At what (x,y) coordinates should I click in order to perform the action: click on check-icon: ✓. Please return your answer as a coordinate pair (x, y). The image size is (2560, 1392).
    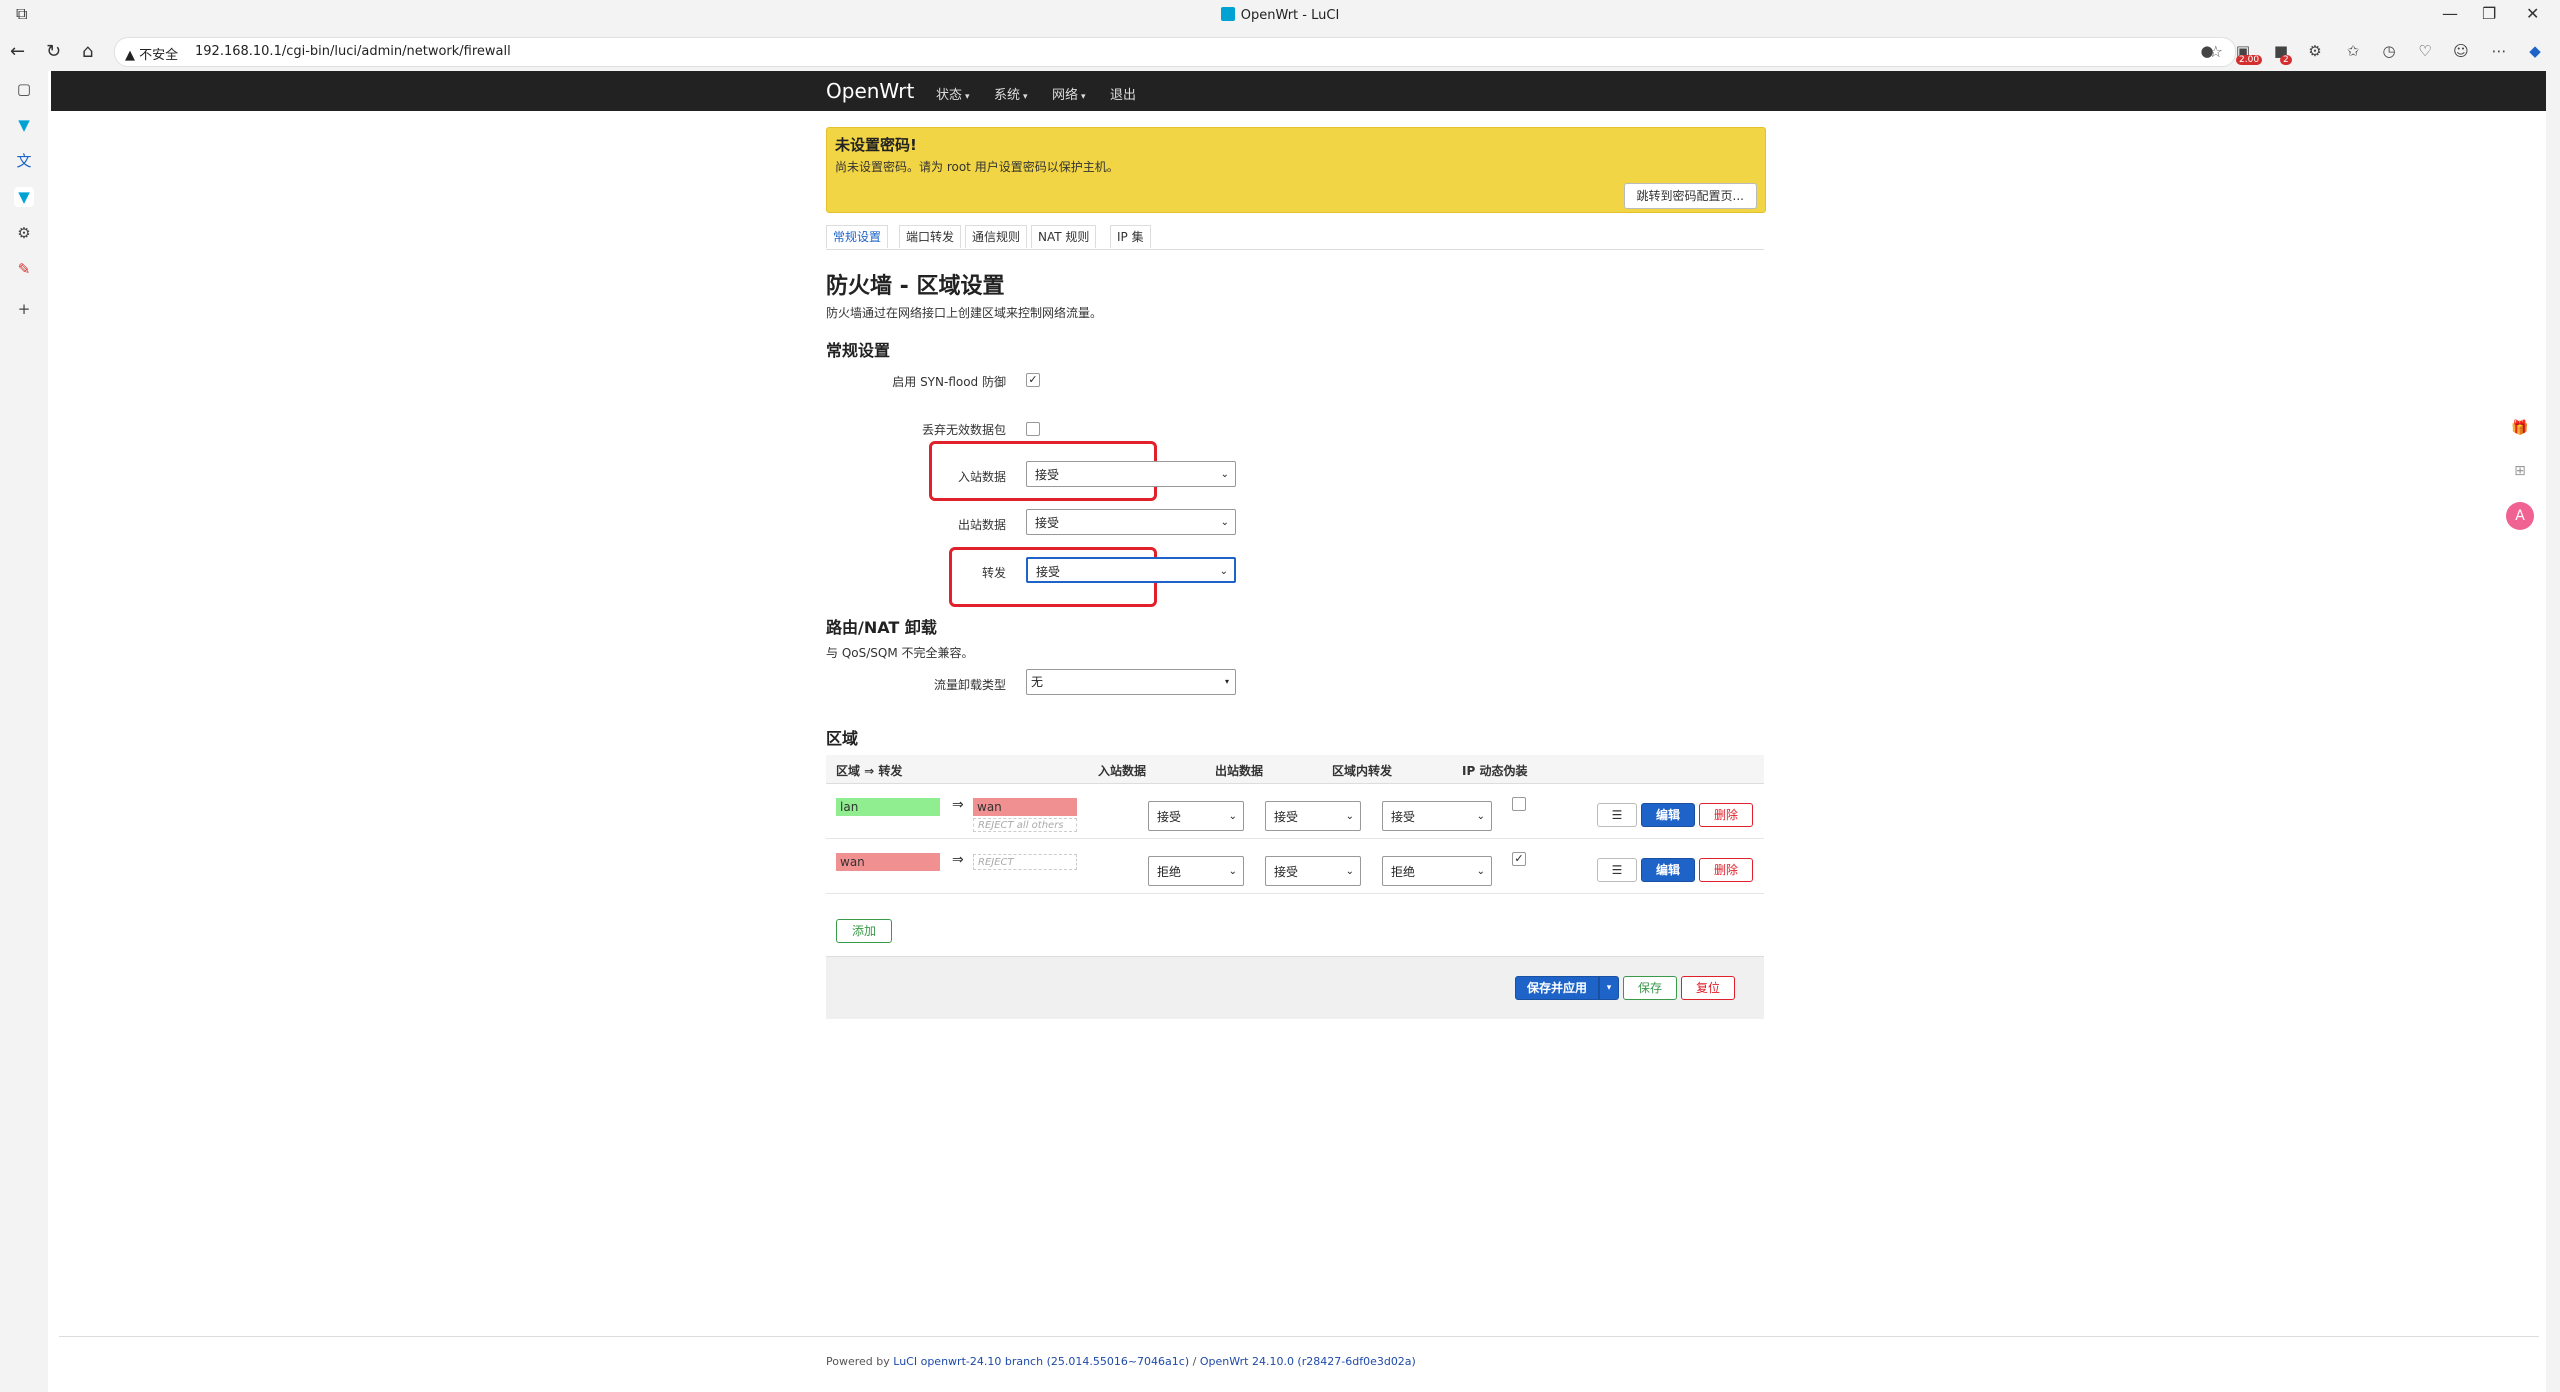
    Looking at the image, I should click on (1519, 858).